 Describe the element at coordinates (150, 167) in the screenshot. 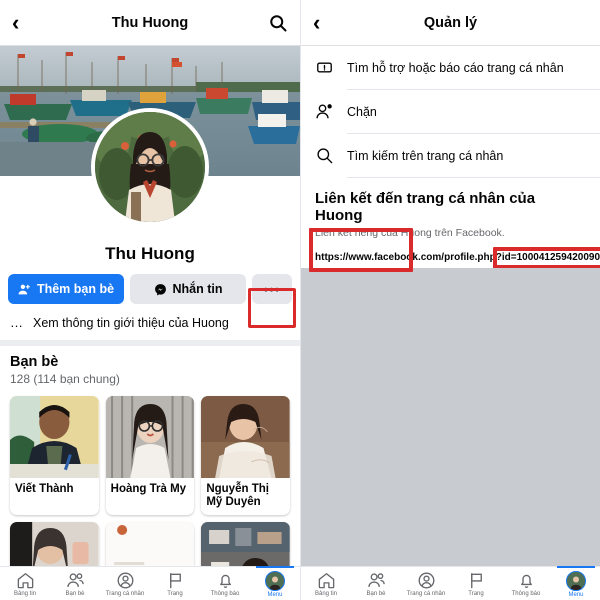

I see `avatar` at that location.